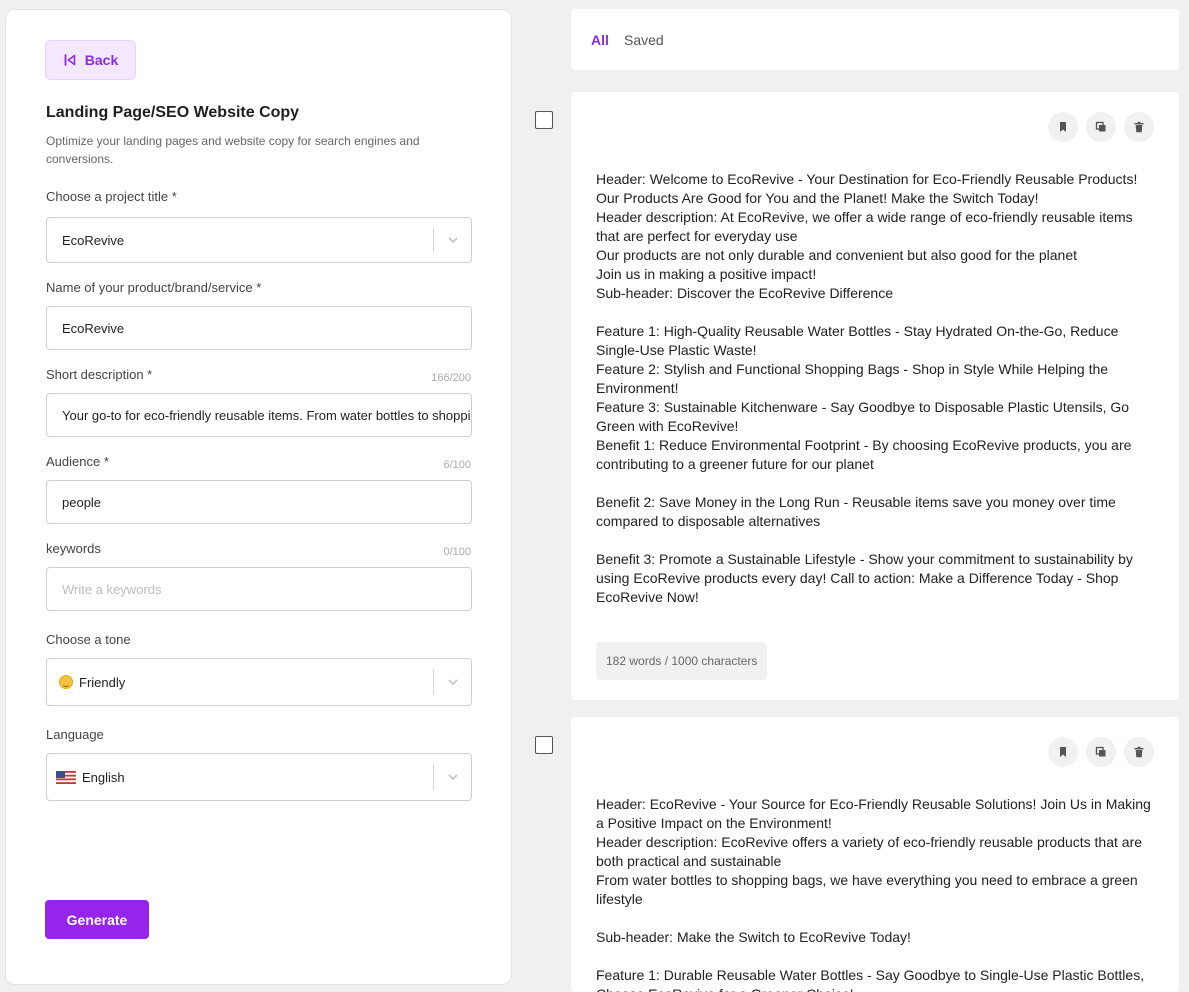 The width and height of the screenshot is (1189, 992). What do you see at coordinates (259, 328) in the screenshot?
I see `product-name-input: EcoRevive` at bounding box center [259, 328].